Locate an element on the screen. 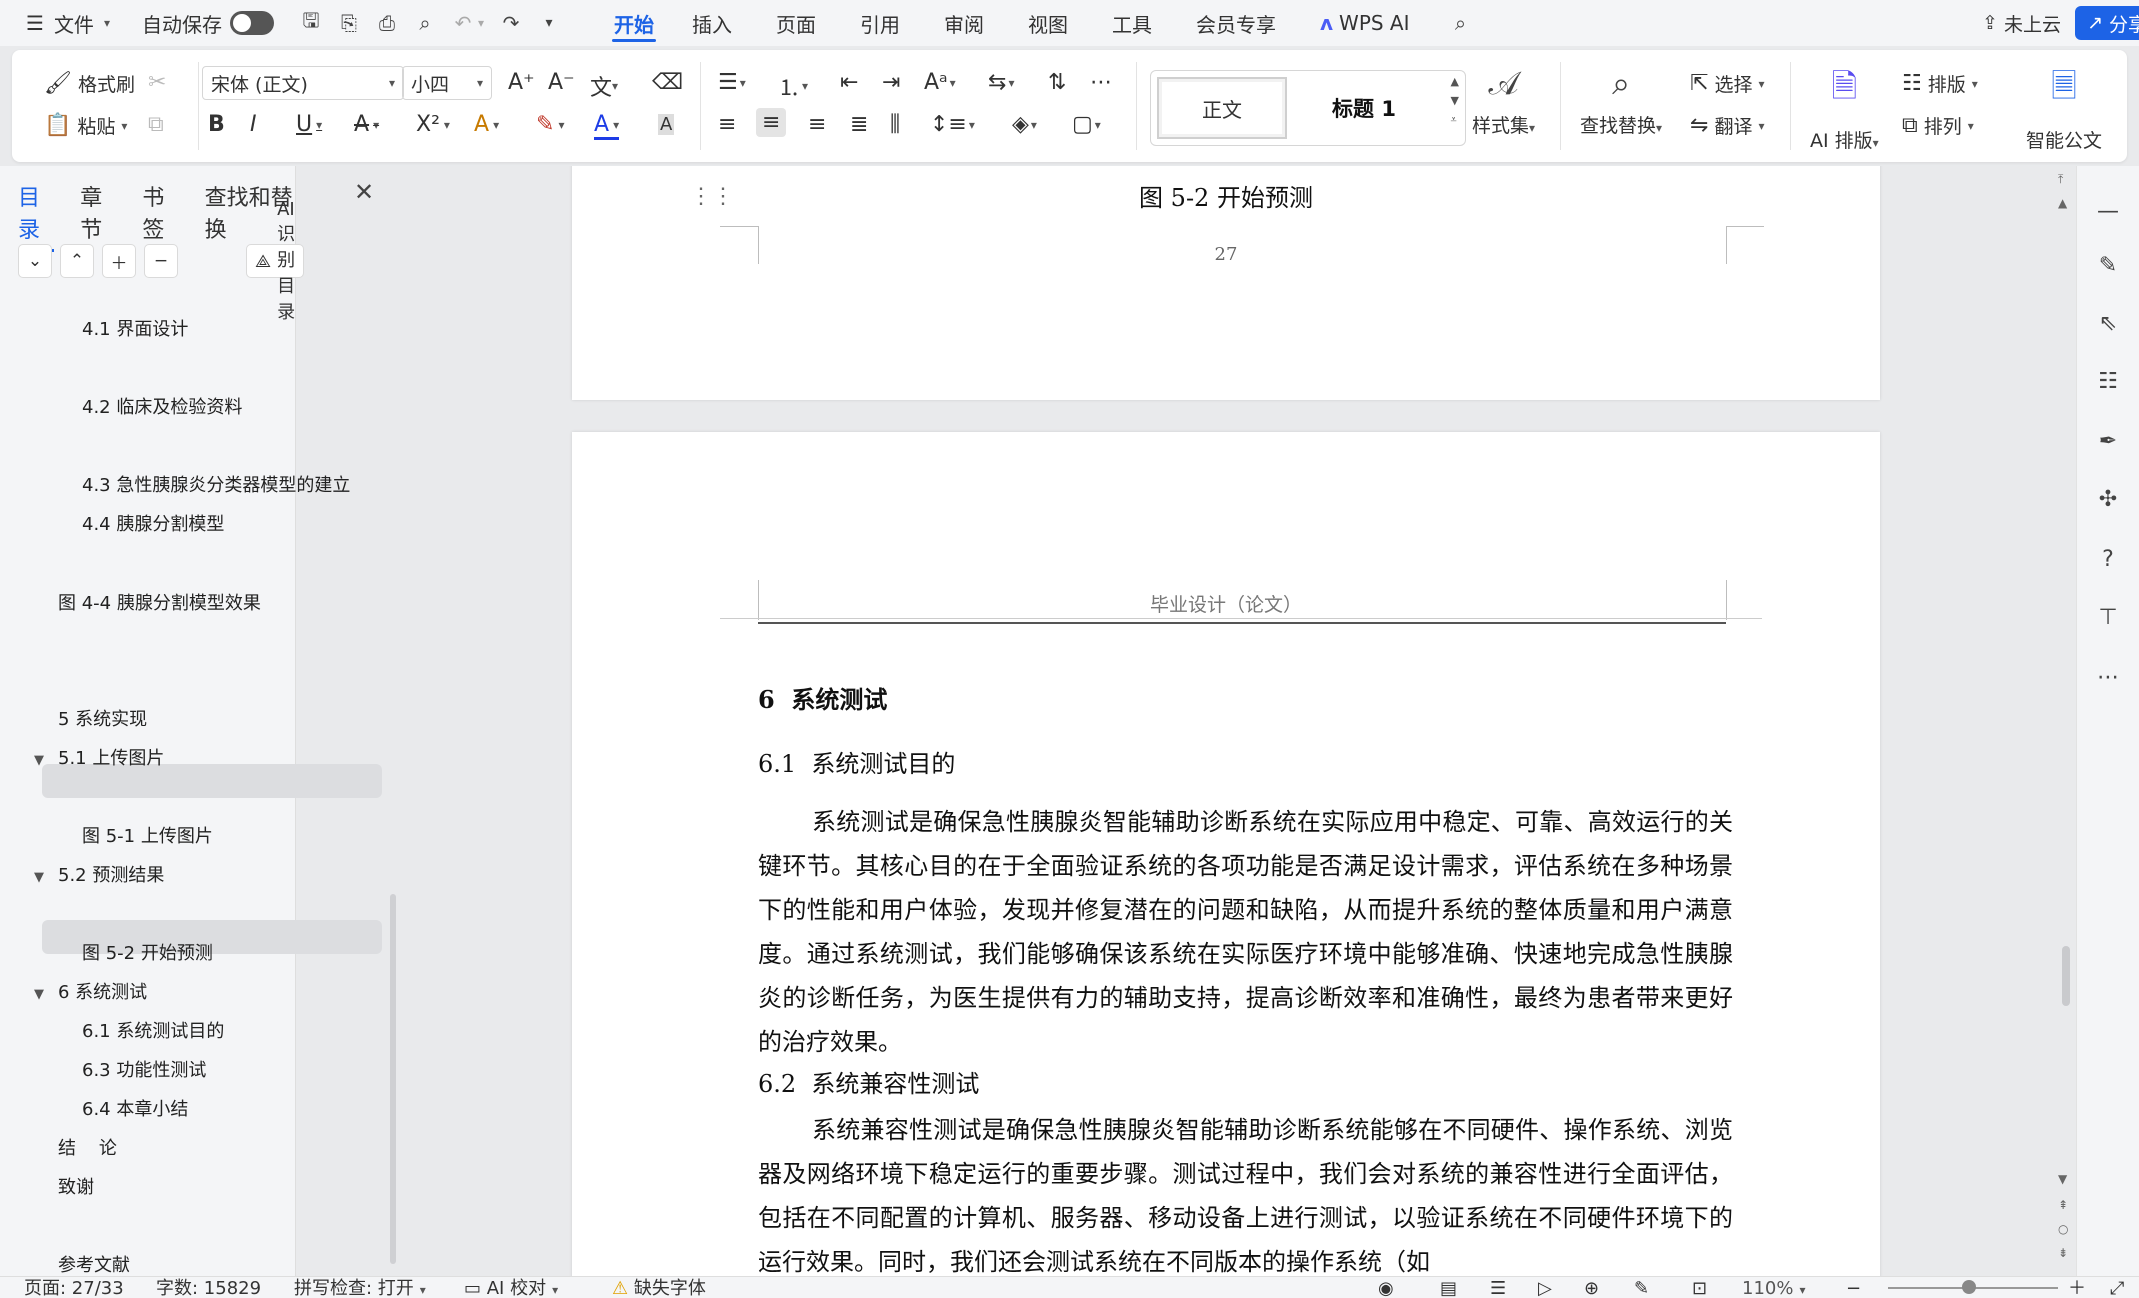  toc-item: ▼ 5.2 预测结果 is located at coordinates (99, 876).